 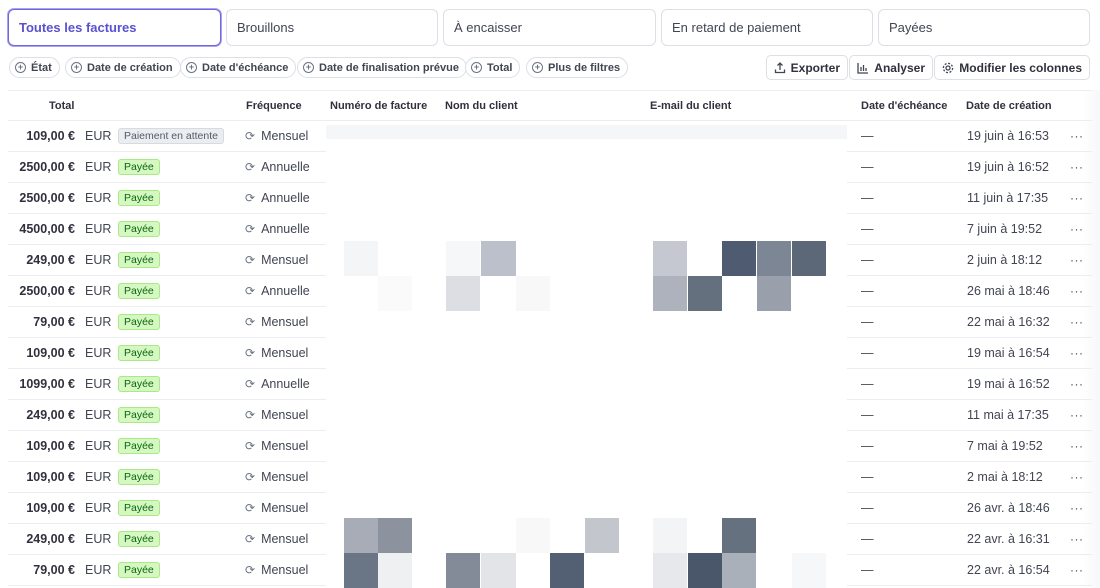 I want to click on amount-cell: 249,00 €, so click(x=50, y=415).